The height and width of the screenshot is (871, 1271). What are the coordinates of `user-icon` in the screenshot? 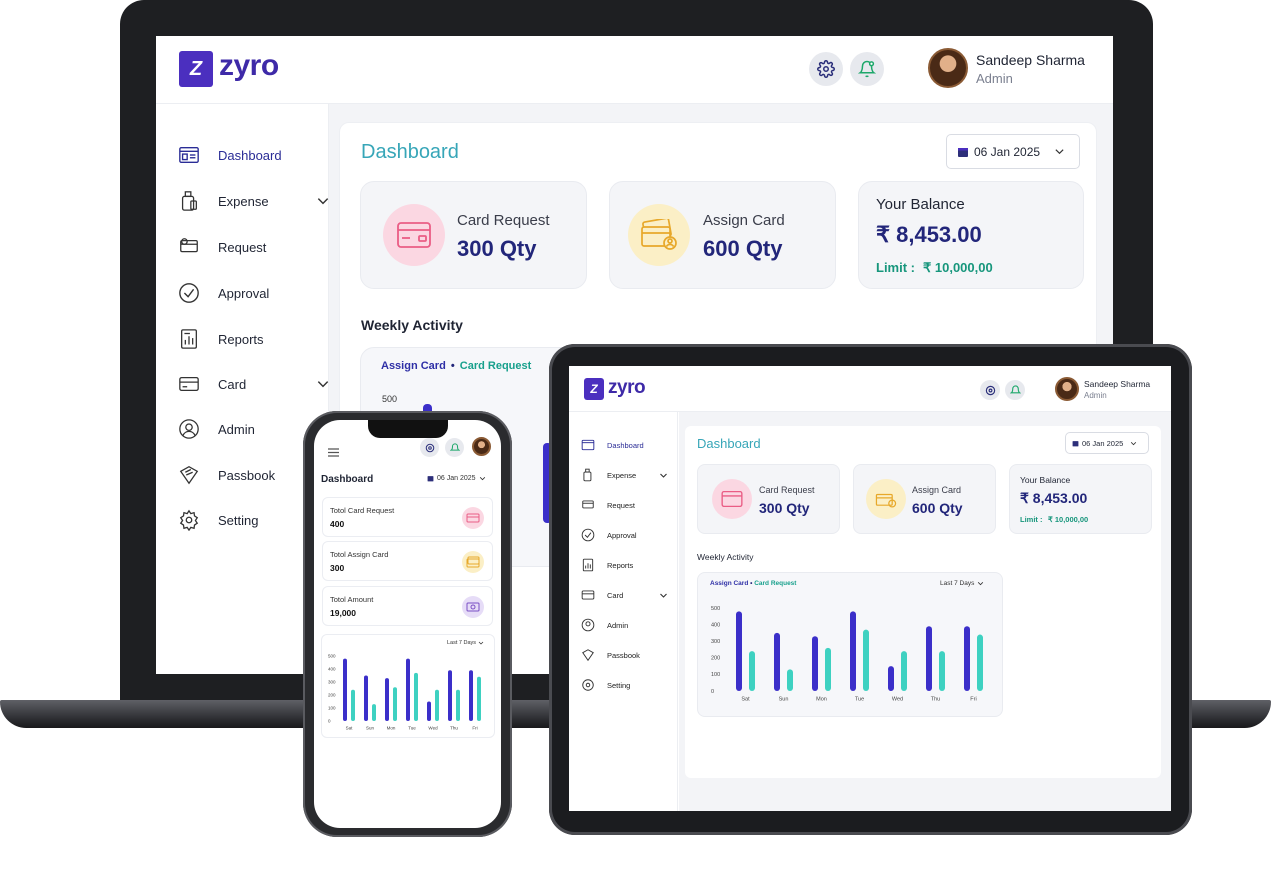 It's located at (189, 429).